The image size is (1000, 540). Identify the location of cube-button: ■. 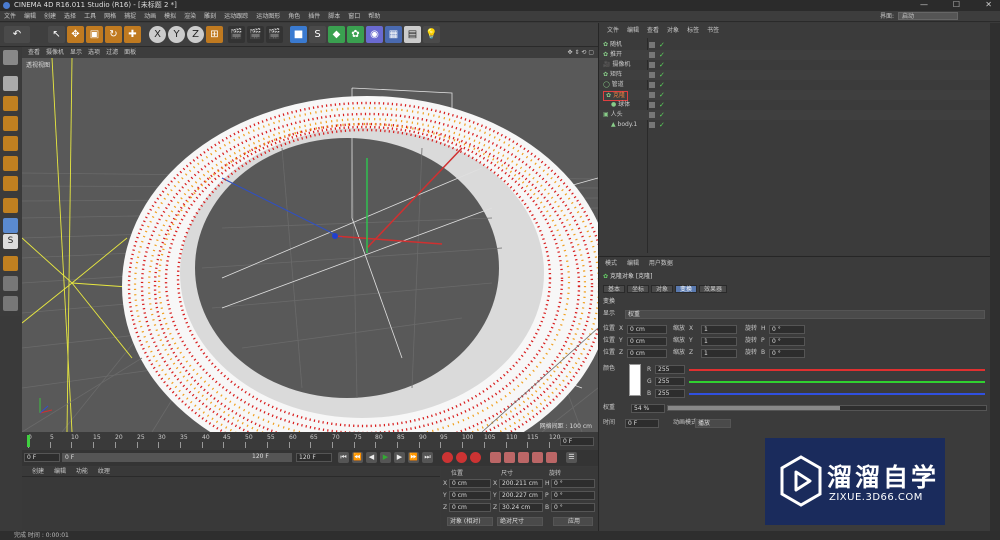
(298, 34).